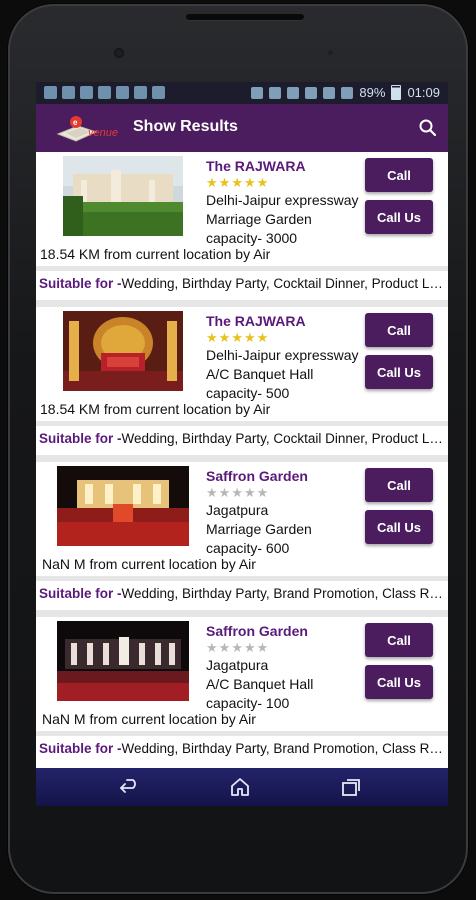 The image size is (476, 900). I want to click on venue-capacity: capacity- 3000, so click(252, 238).